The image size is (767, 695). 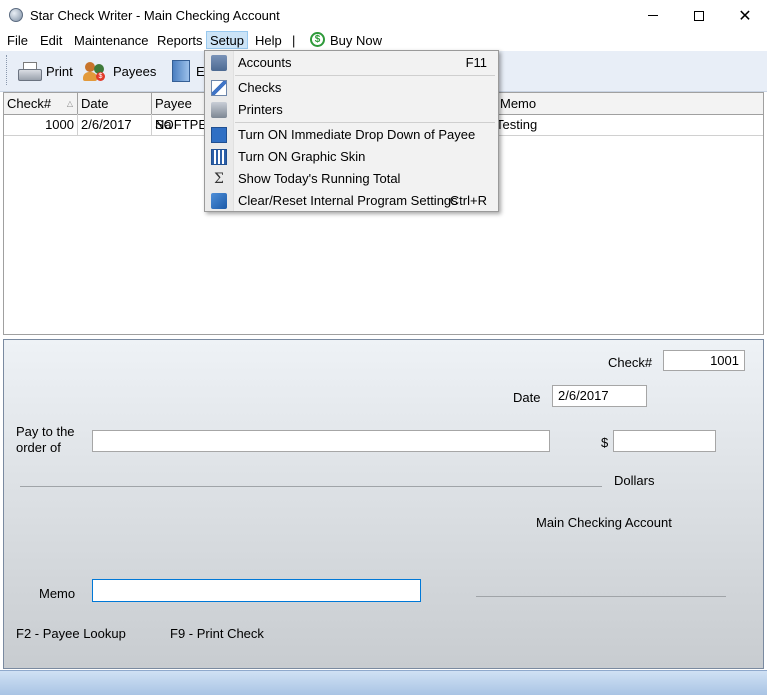 I want to click on skin-icon, so click(x=219, y=157).